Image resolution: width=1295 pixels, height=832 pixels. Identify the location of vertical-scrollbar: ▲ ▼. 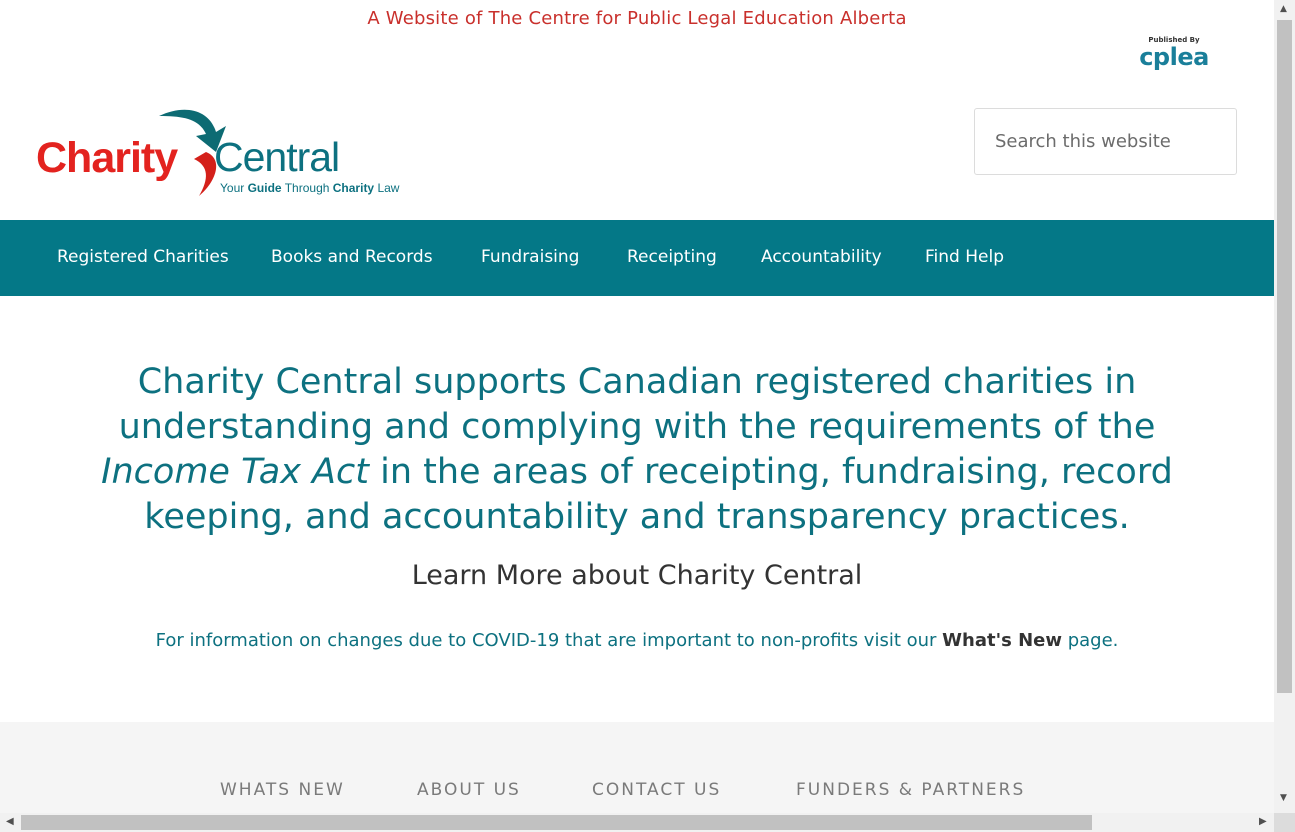
(1284, 406).